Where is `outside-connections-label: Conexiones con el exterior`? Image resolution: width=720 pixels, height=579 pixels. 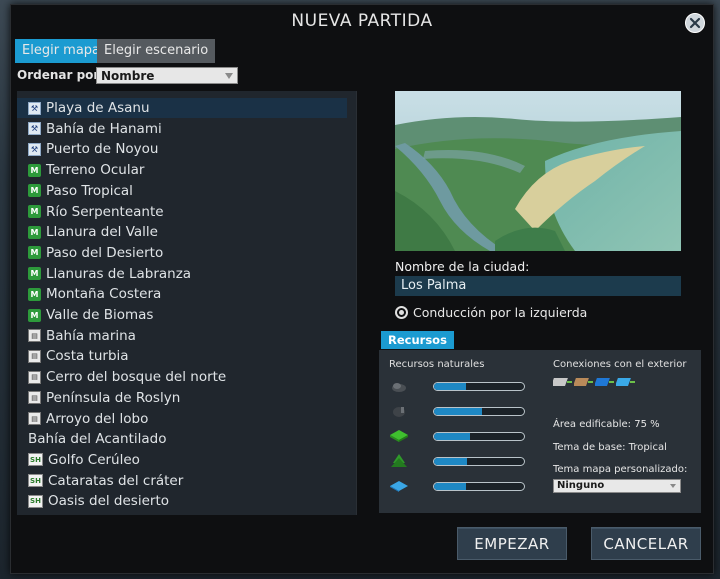
outside-connections-label: Conexiones con el exterior is located at coordinates (620, 364).